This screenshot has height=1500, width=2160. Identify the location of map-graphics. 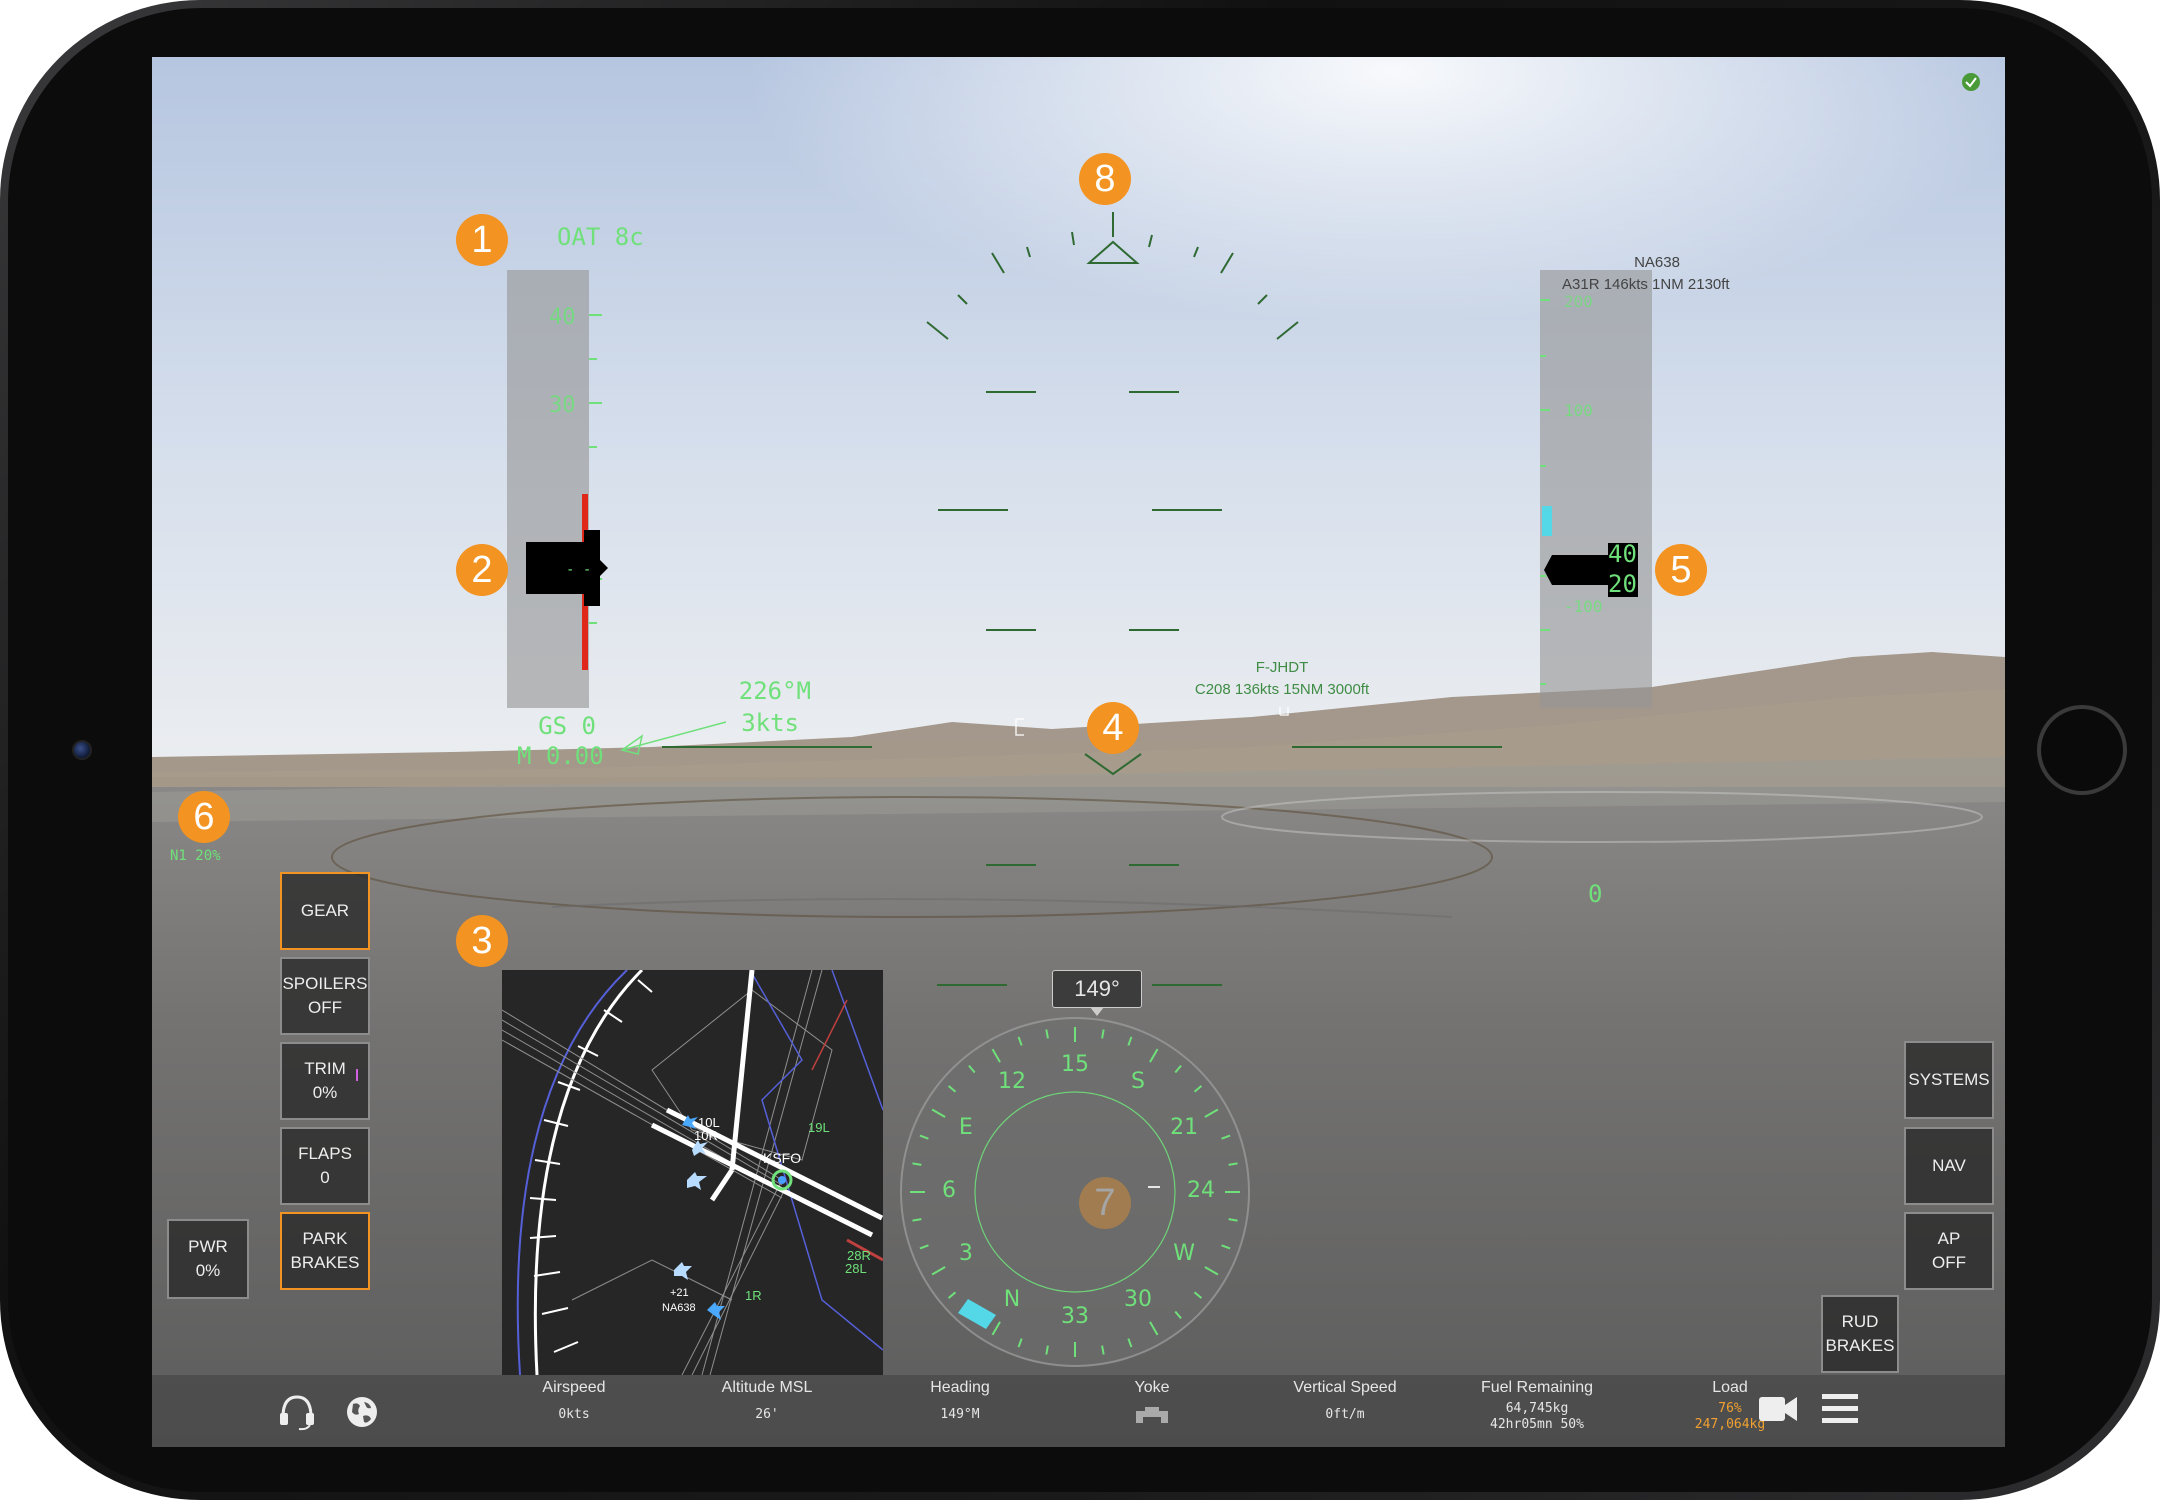
(692, 1172).